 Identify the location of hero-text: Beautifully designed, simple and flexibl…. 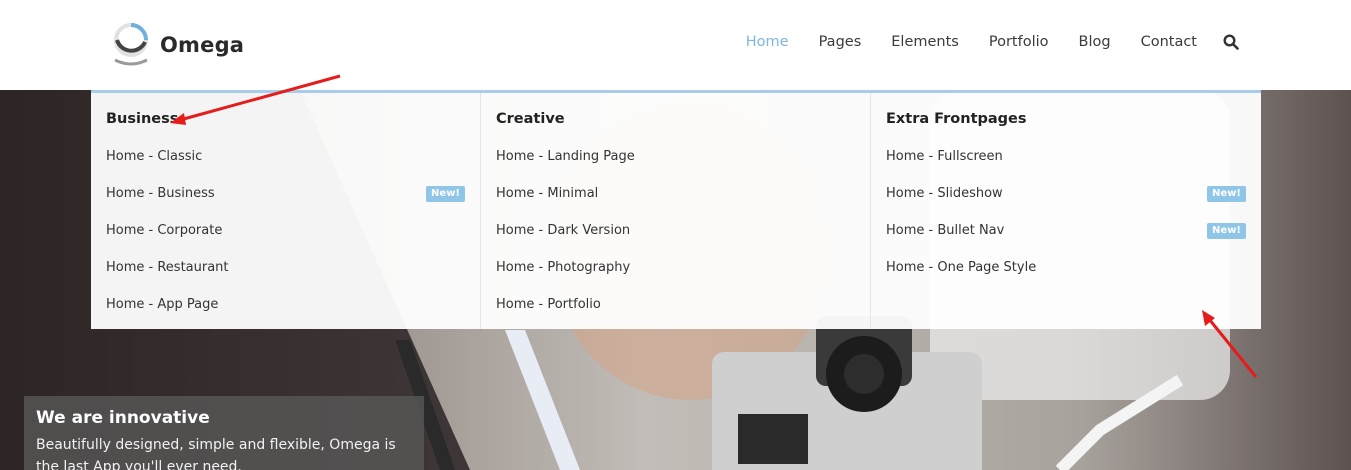
(216, 453).